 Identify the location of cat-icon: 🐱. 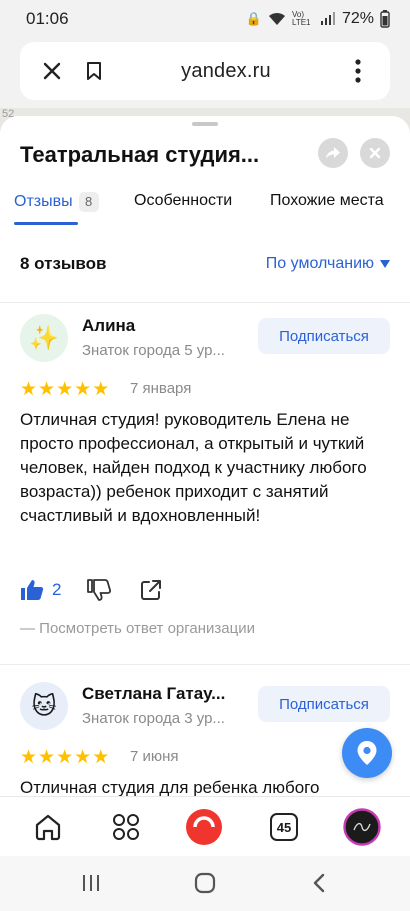
(44, 706).